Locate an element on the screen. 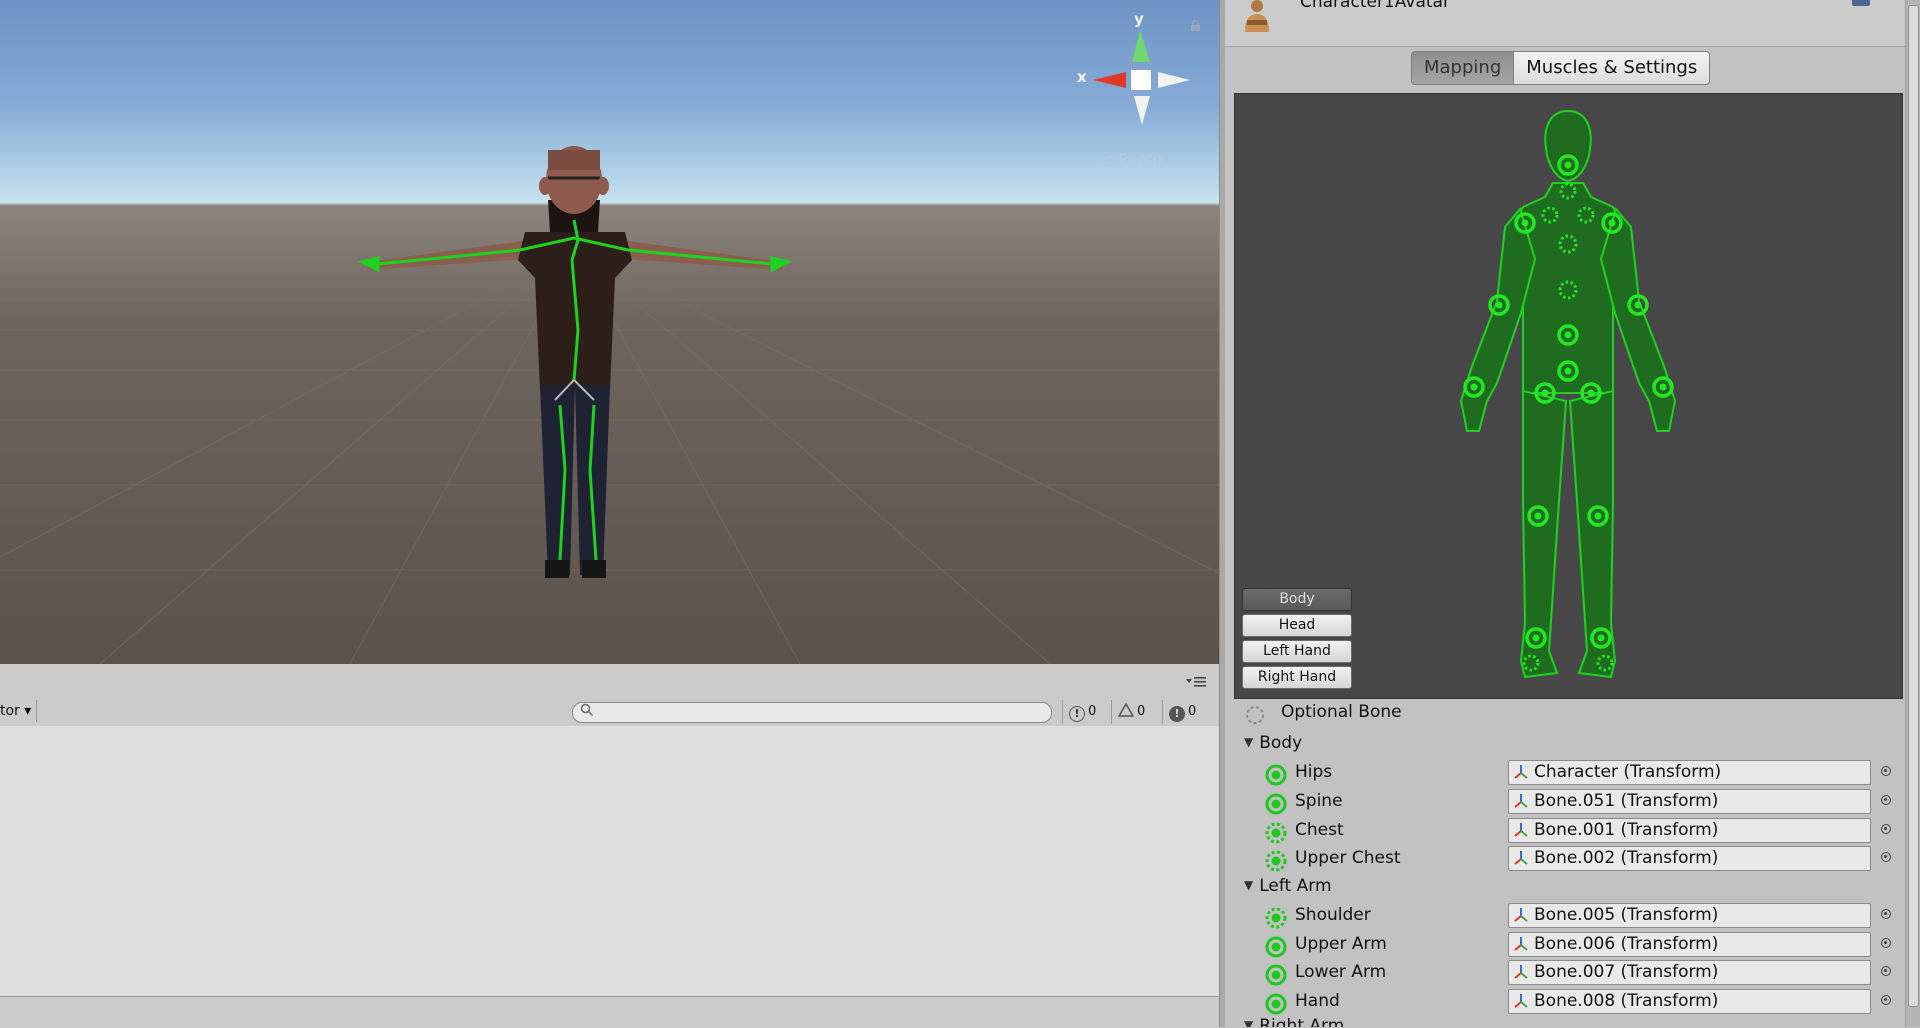 The height and width of the screenshot is (1028, 1920). body-part-head-button: Head is located at coordinates (1297, 625).